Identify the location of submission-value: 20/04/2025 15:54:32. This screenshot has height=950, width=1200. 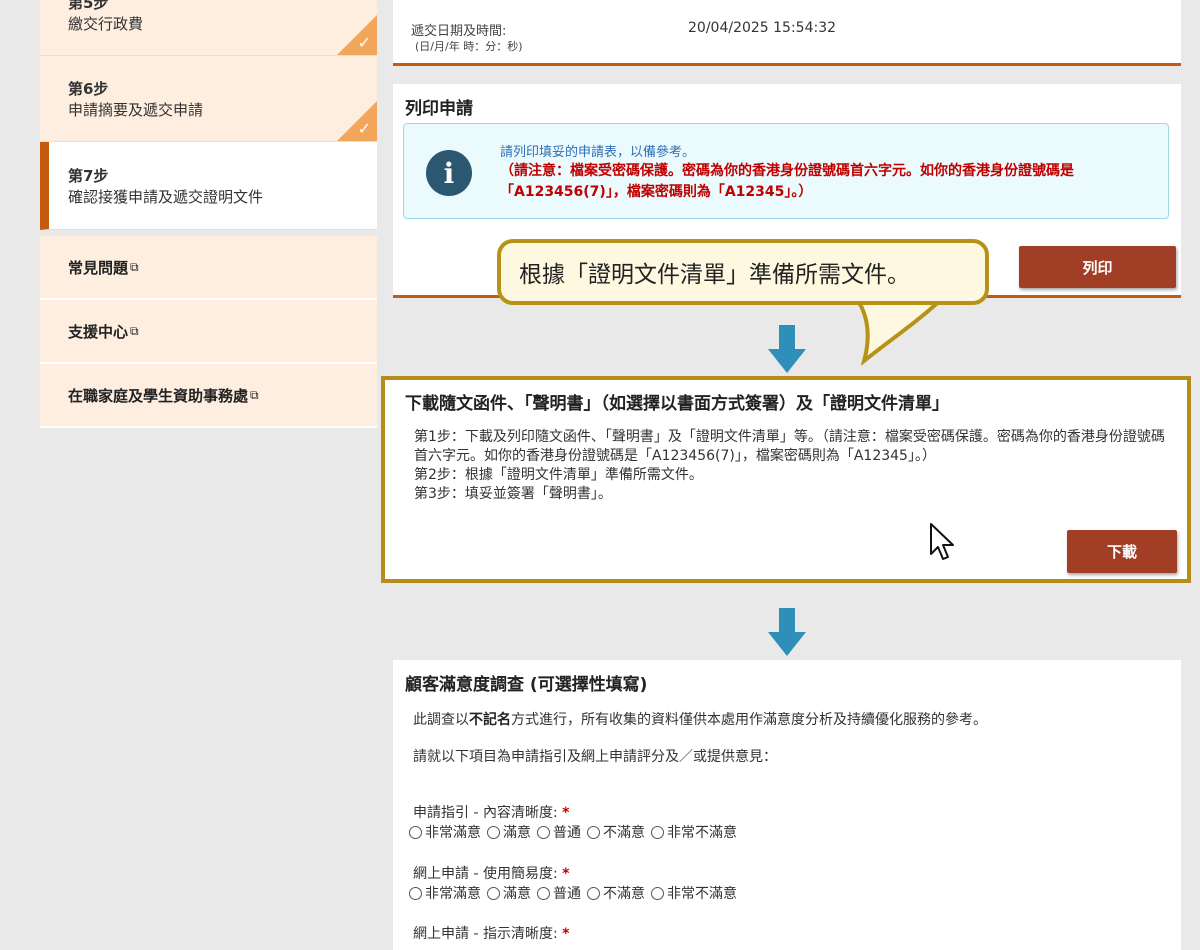
(762, 28).